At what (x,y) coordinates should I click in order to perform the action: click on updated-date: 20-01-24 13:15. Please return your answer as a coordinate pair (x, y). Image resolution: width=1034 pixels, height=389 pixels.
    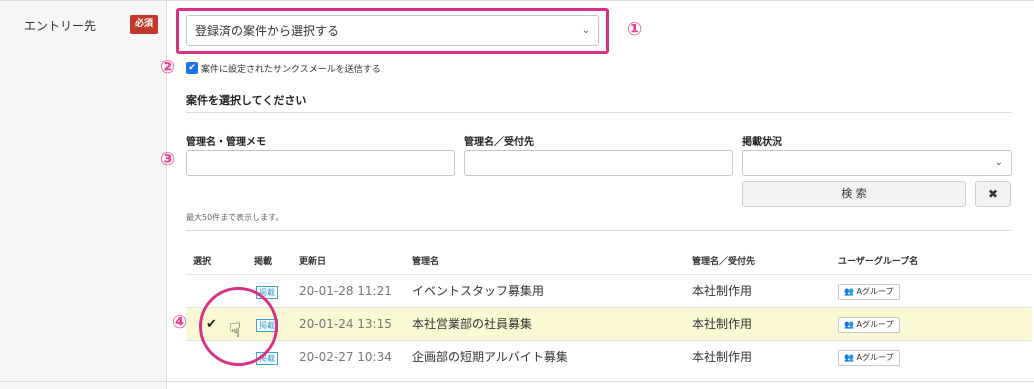
    Looking at the image, I should click on (345, 324).